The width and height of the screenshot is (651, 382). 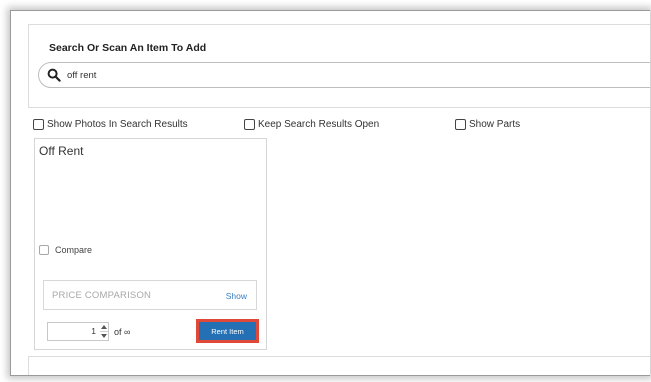 I want to click on keep-results-open-checkbox, so click(x=249, y=124).